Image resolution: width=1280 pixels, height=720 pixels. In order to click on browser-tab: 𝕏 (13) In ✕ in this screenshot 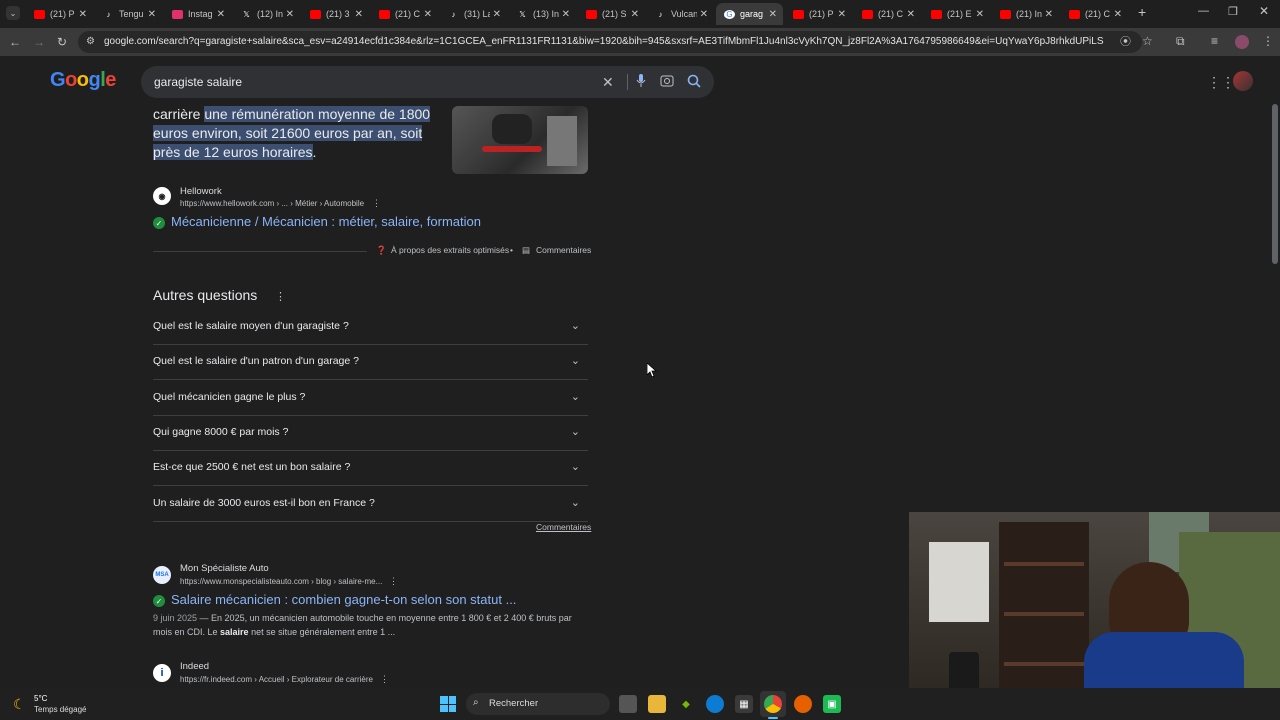, I will do `click(542, 14)`.